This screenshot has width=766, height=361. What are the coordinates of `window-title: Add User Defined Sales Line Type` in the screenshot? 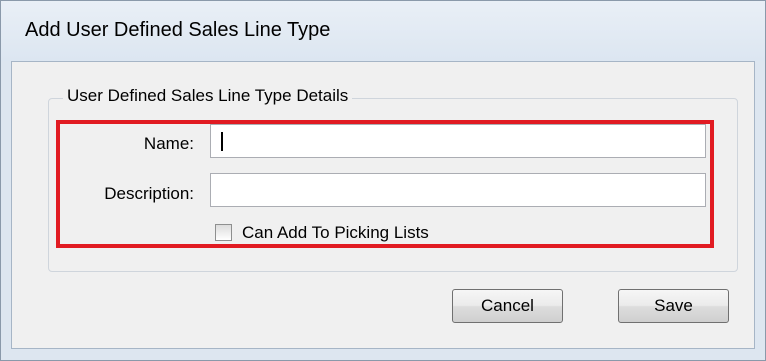 It's located at (178, 30).